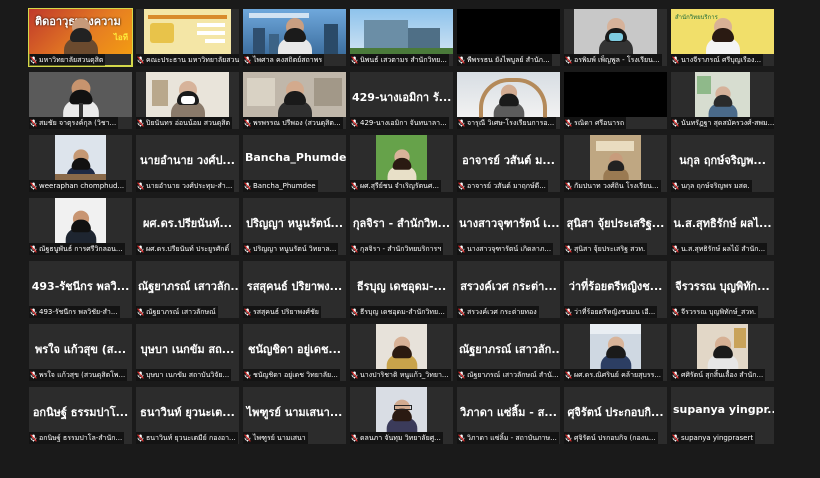  I want to click on participant-tile: คณะประธาน มหาวิทยาลัยสวนดุสิต, so click(187, 37).